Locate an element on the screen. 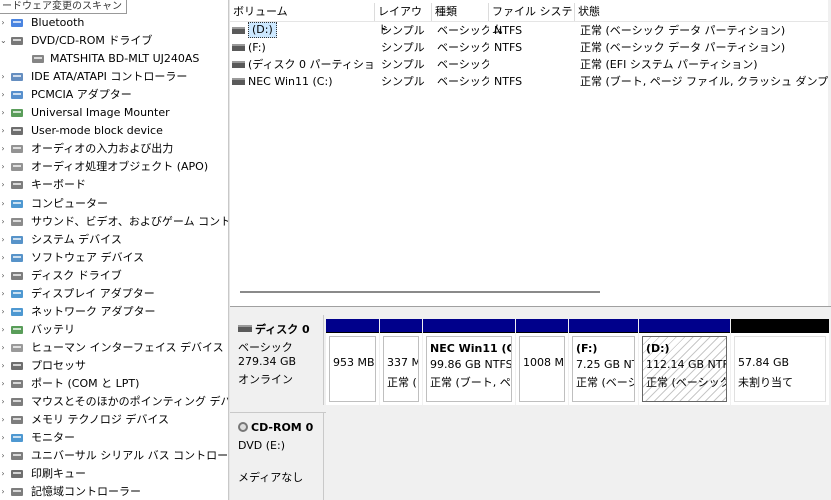 Image resolution: width=831 pixels, height=500 pixels. horizontal-scrollbar is located at coordinates (530, 291).